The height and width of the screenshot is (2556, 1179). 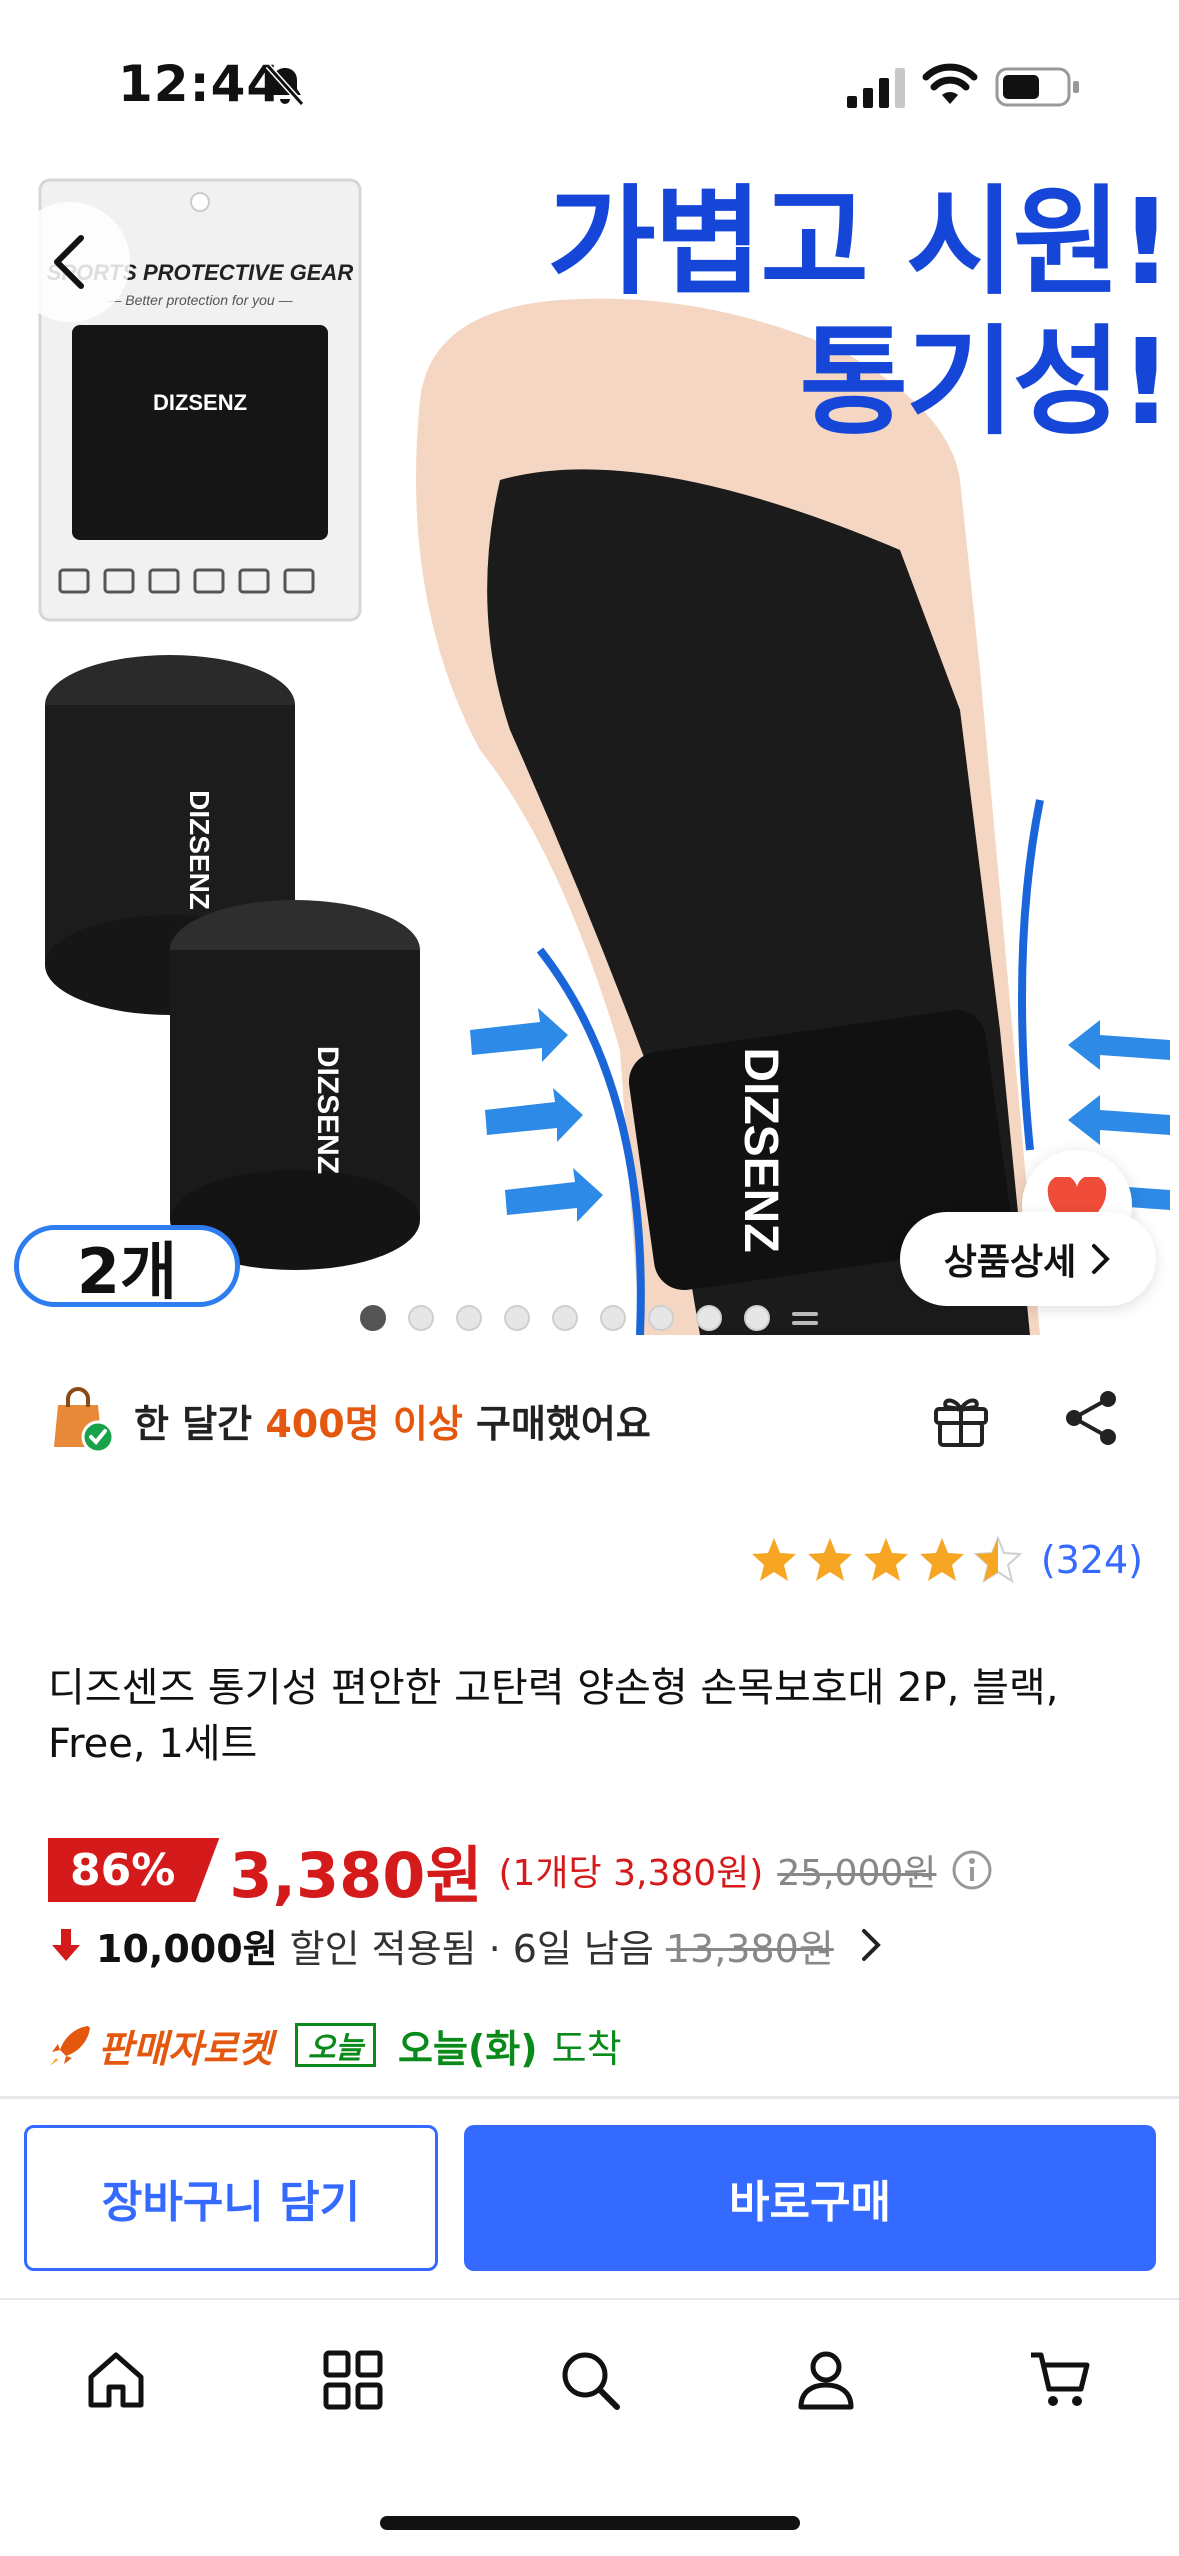 I want to click on share-icon, so click(x=1091, y=1418).